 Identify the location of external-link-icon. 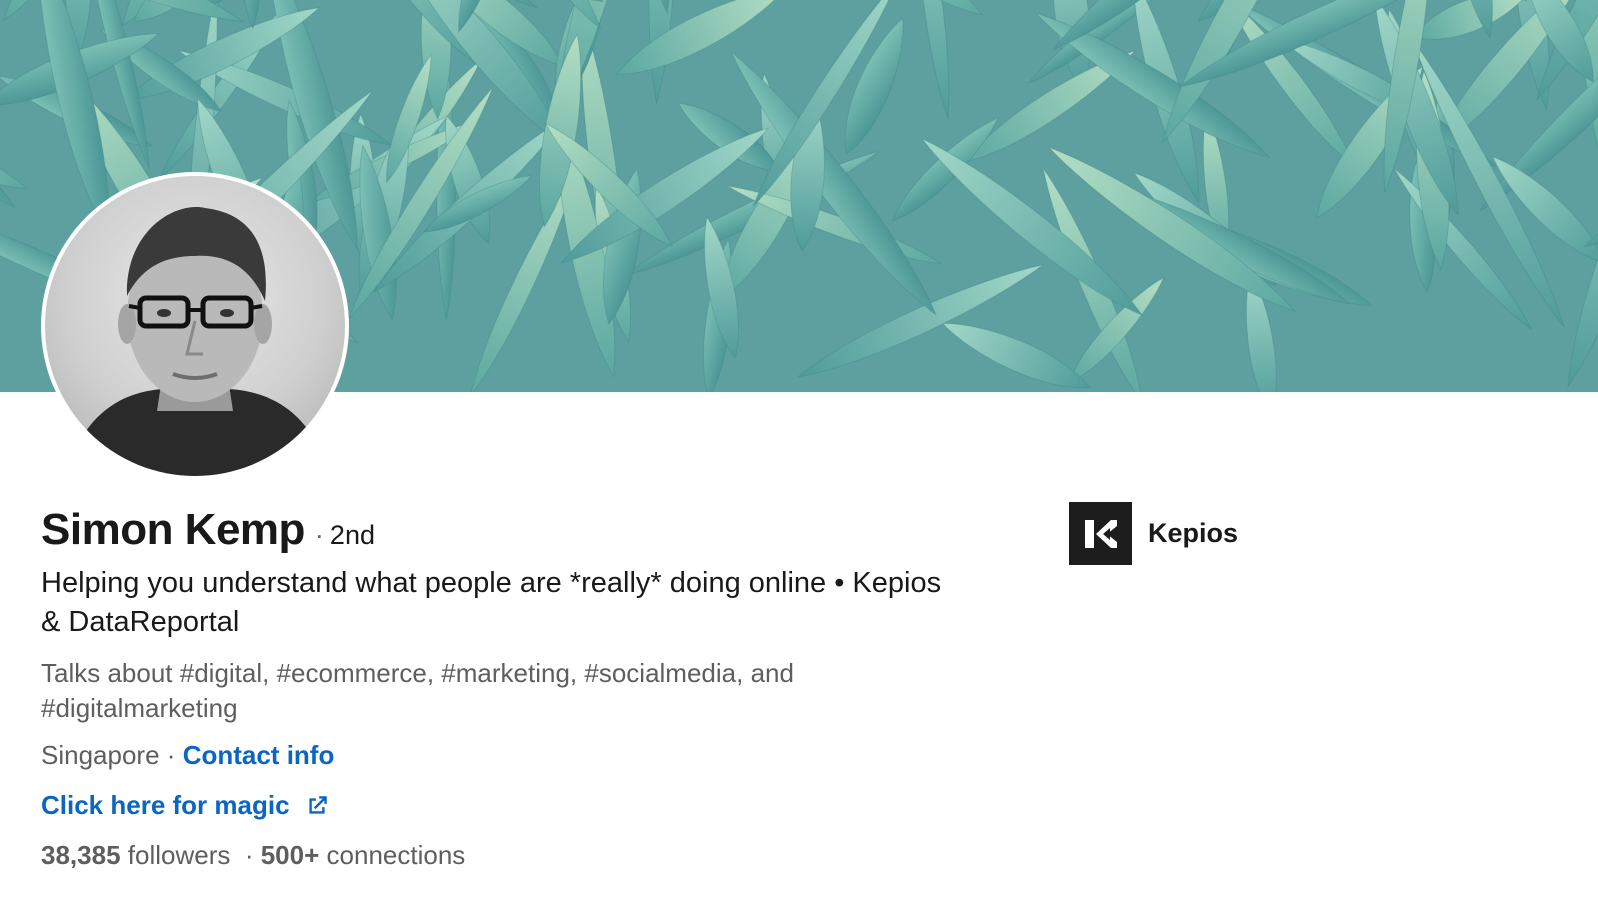
(317, 806).